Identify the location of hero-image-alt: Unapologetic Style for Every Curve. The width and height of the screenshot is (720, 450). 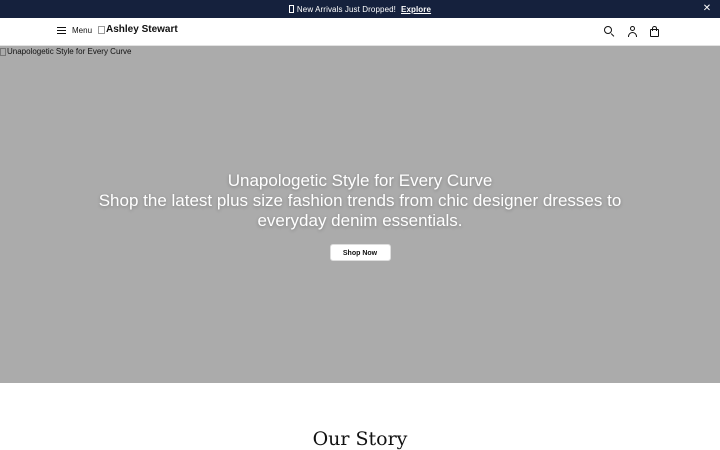
(66, 51).